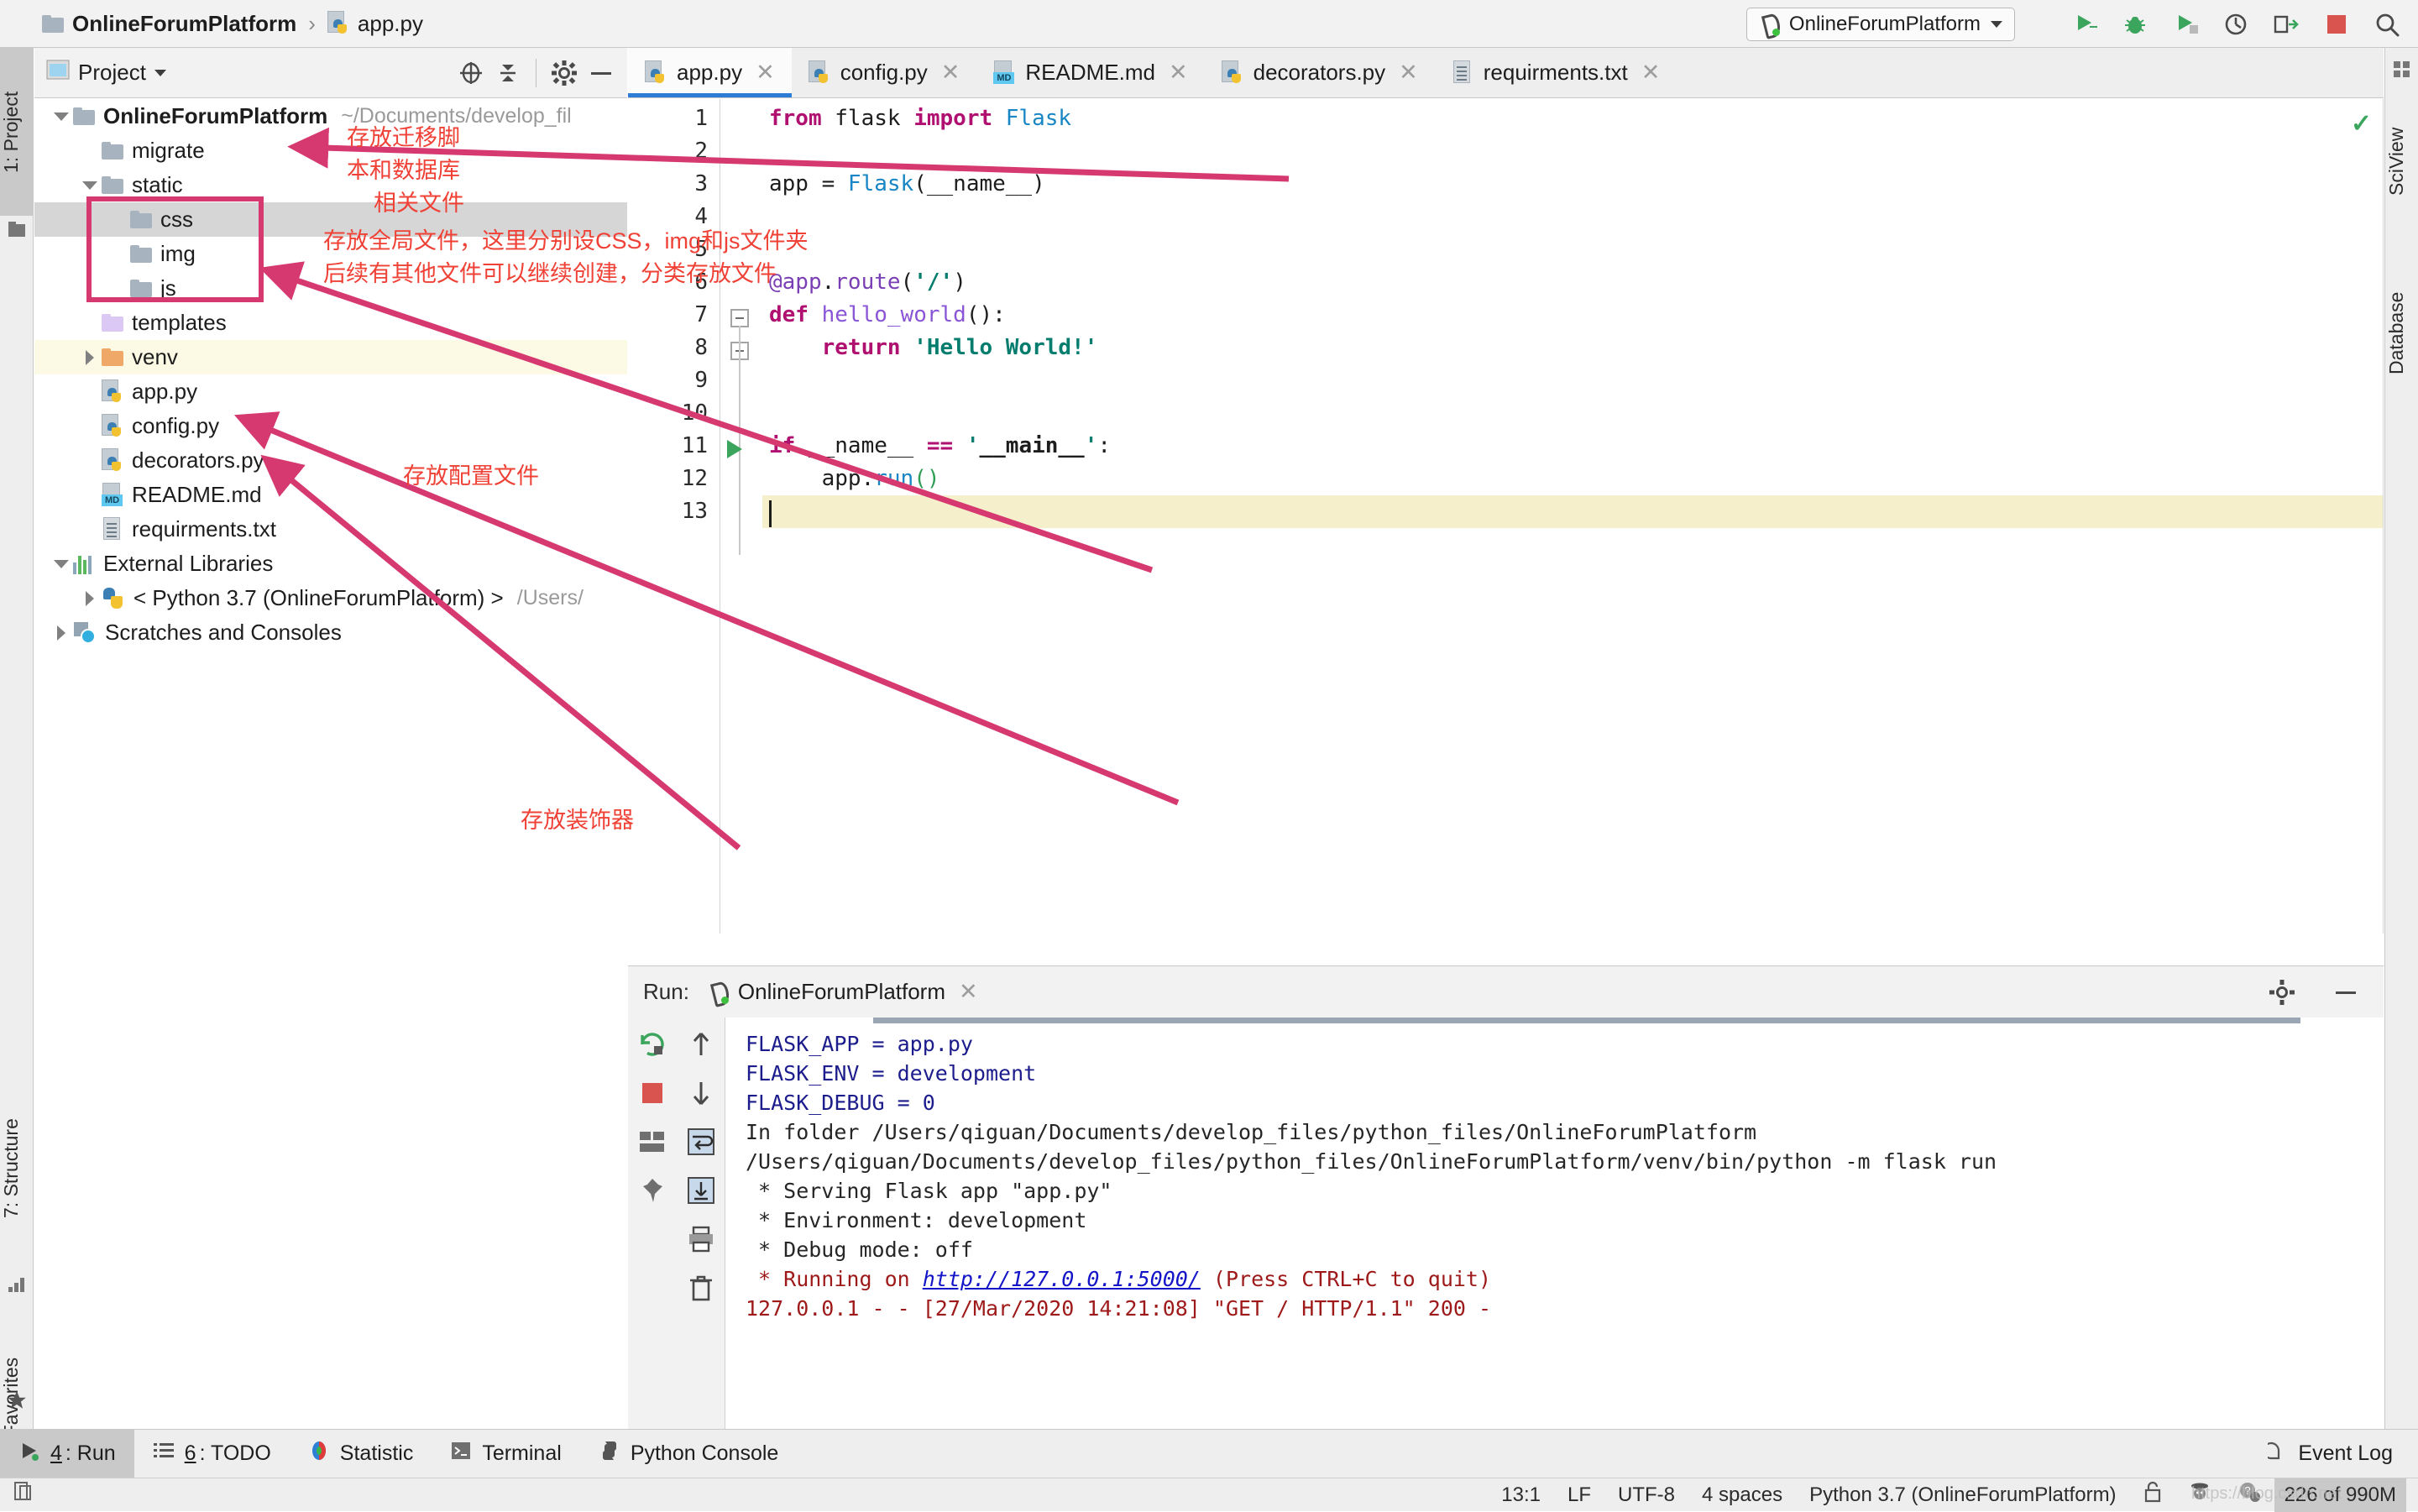 The image size is (2418, 1512). Describe the element at coordinates (67, 1453) in the screenshot. I see `bottom-tab-run: 4: Run` at that location.